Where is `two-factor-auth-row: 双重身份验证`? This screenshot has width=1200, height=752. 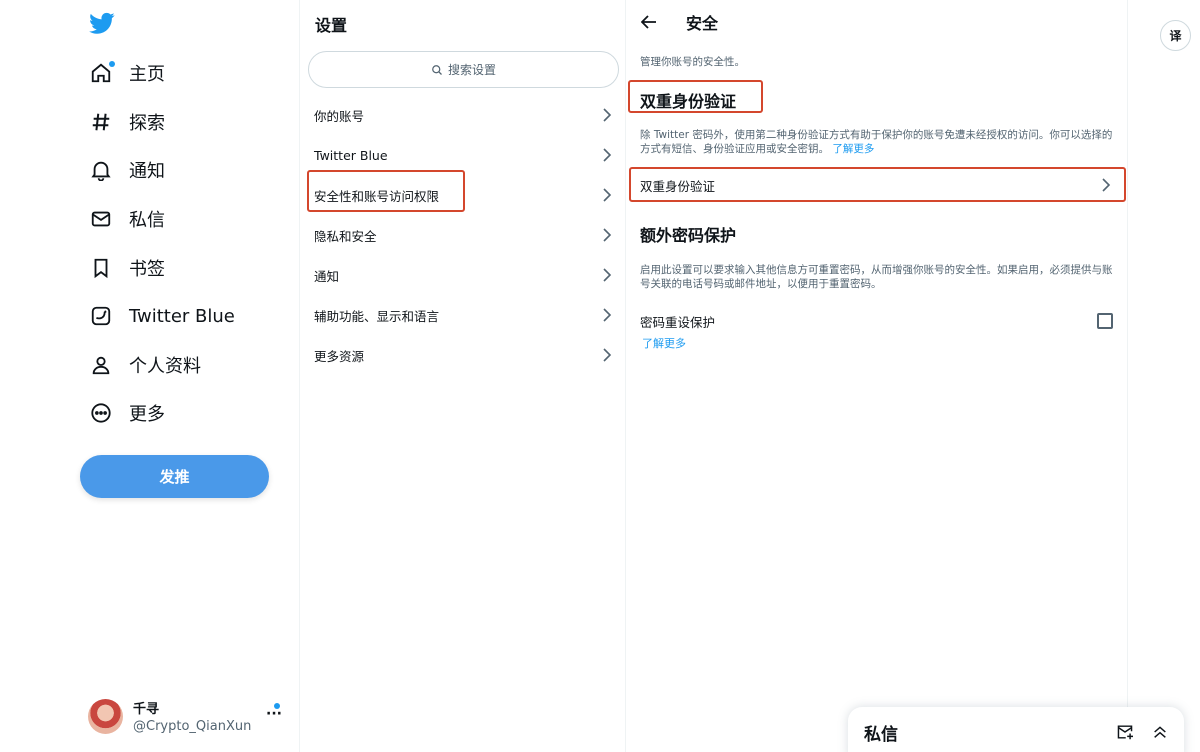
two-factor-auth-row: 双重身份验证 is located at coordinates (876, 185).